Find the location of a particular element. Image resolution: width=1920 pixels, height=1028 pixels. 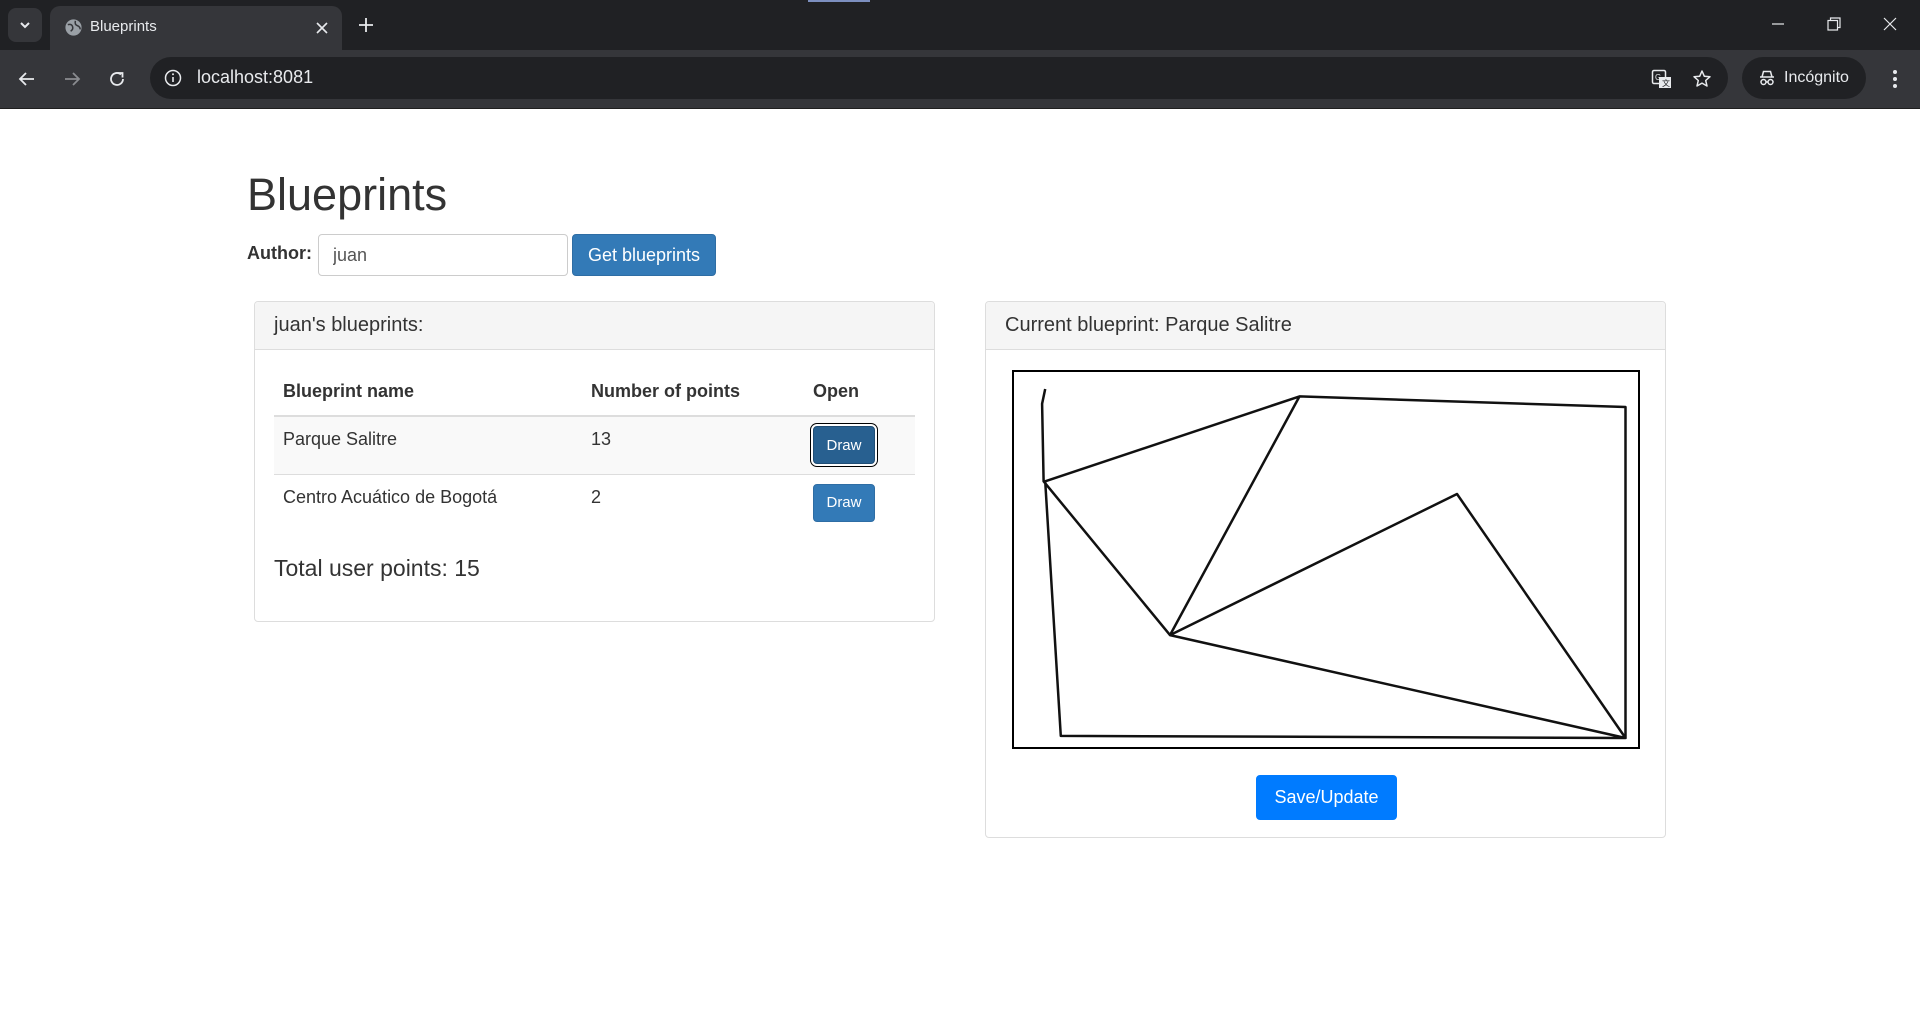

browser-menu-button is located at coordinates (1895, 79).